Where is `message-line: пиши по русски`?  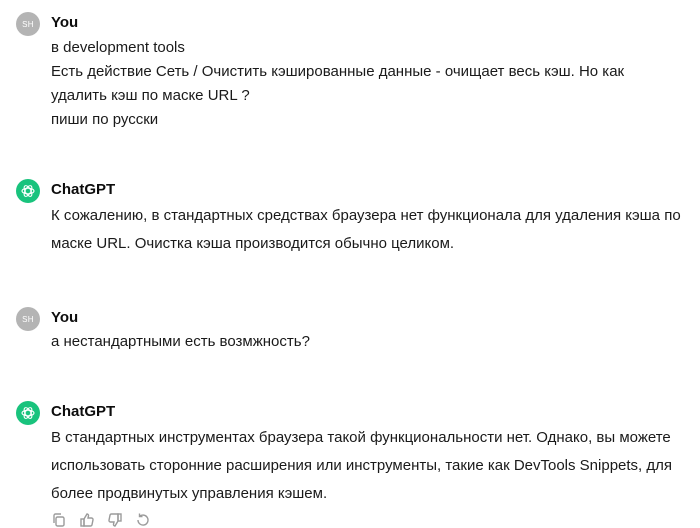
message-line: пиши по русски is located at coordinates (105, 119).